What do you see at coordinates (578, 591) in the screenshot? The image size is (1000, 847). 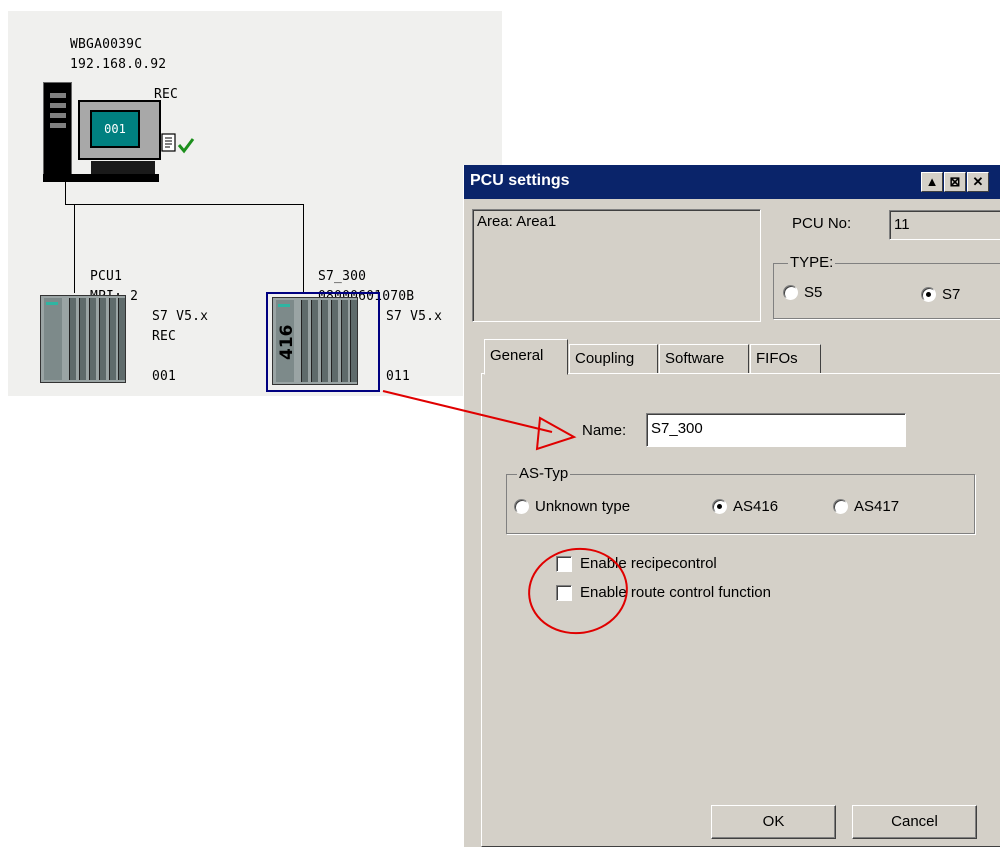 I see `annotation-circle` at bounding box center [578, 591].